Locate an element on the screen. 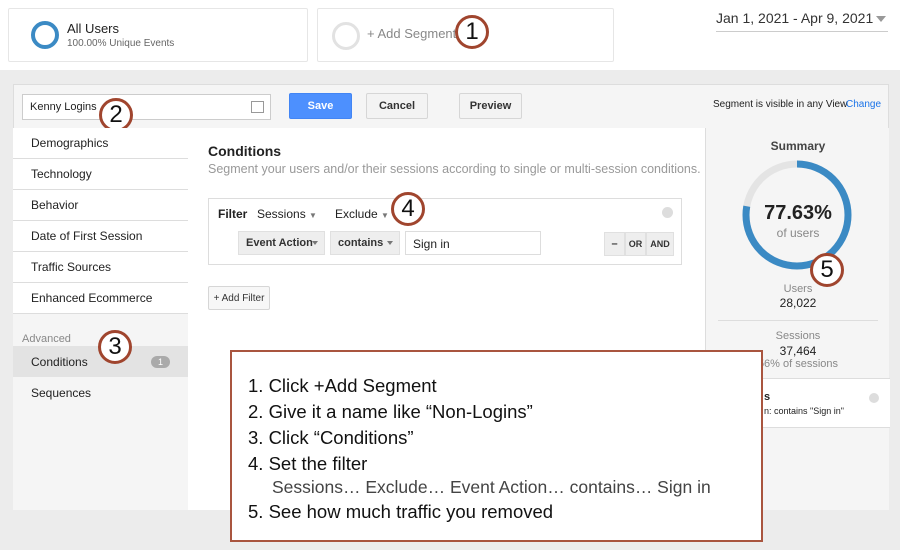 The width and height of the screenshot is (900, 550). instruction-3: 3. Click “Conditions” is located at coordinates (331, 437).